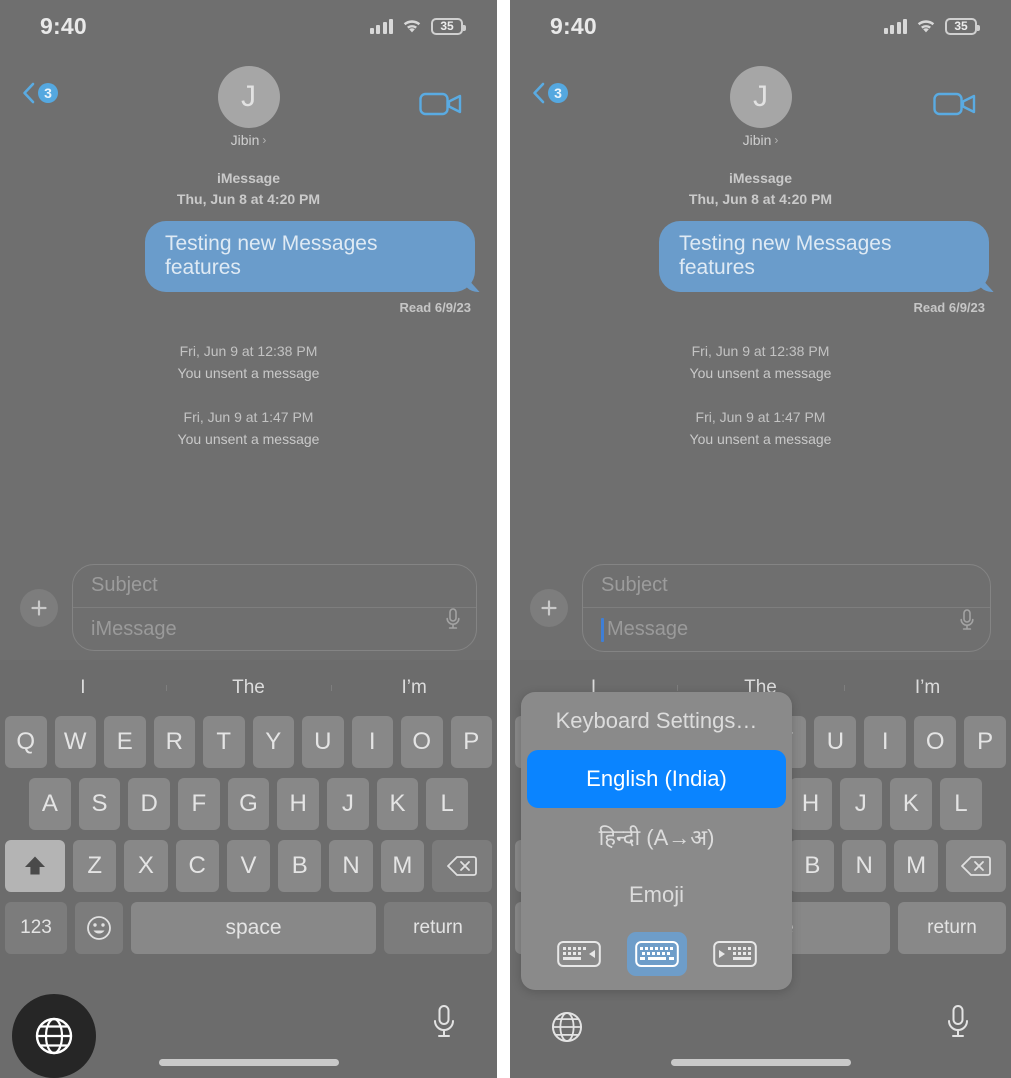 The width and height of the screenshot is (1011, 1078). What do you see at coordinates (125, 742) in the screenshot?
I see `key-e: E` at bounding box center [125, 742].